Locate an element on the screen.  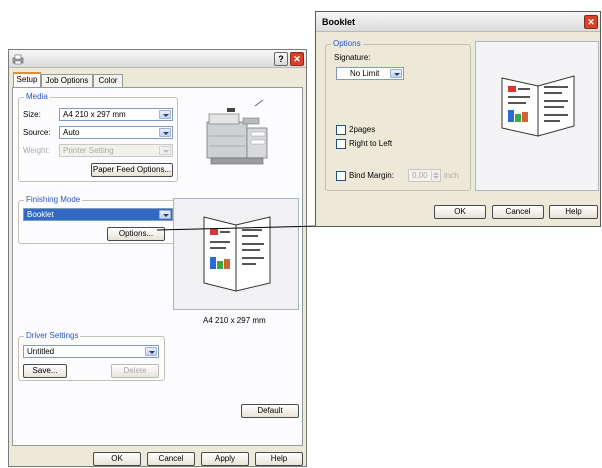
booklet-preview-panel is located at coordinates (537, 116).